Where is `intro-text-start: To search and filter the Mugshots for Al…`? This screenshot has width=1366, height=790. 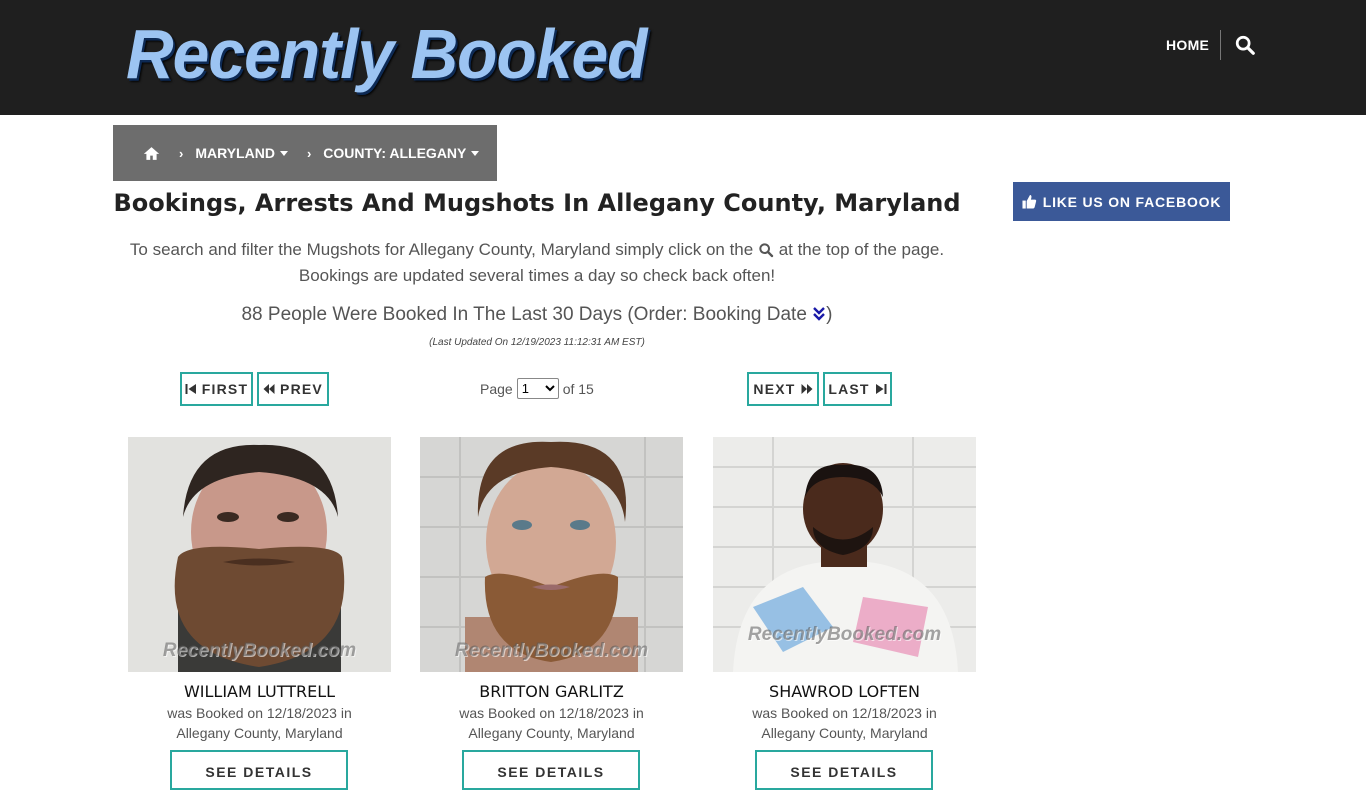 intro-text-start: To search and filter the Mugshots for Al… is located at coordinates (441, 249).